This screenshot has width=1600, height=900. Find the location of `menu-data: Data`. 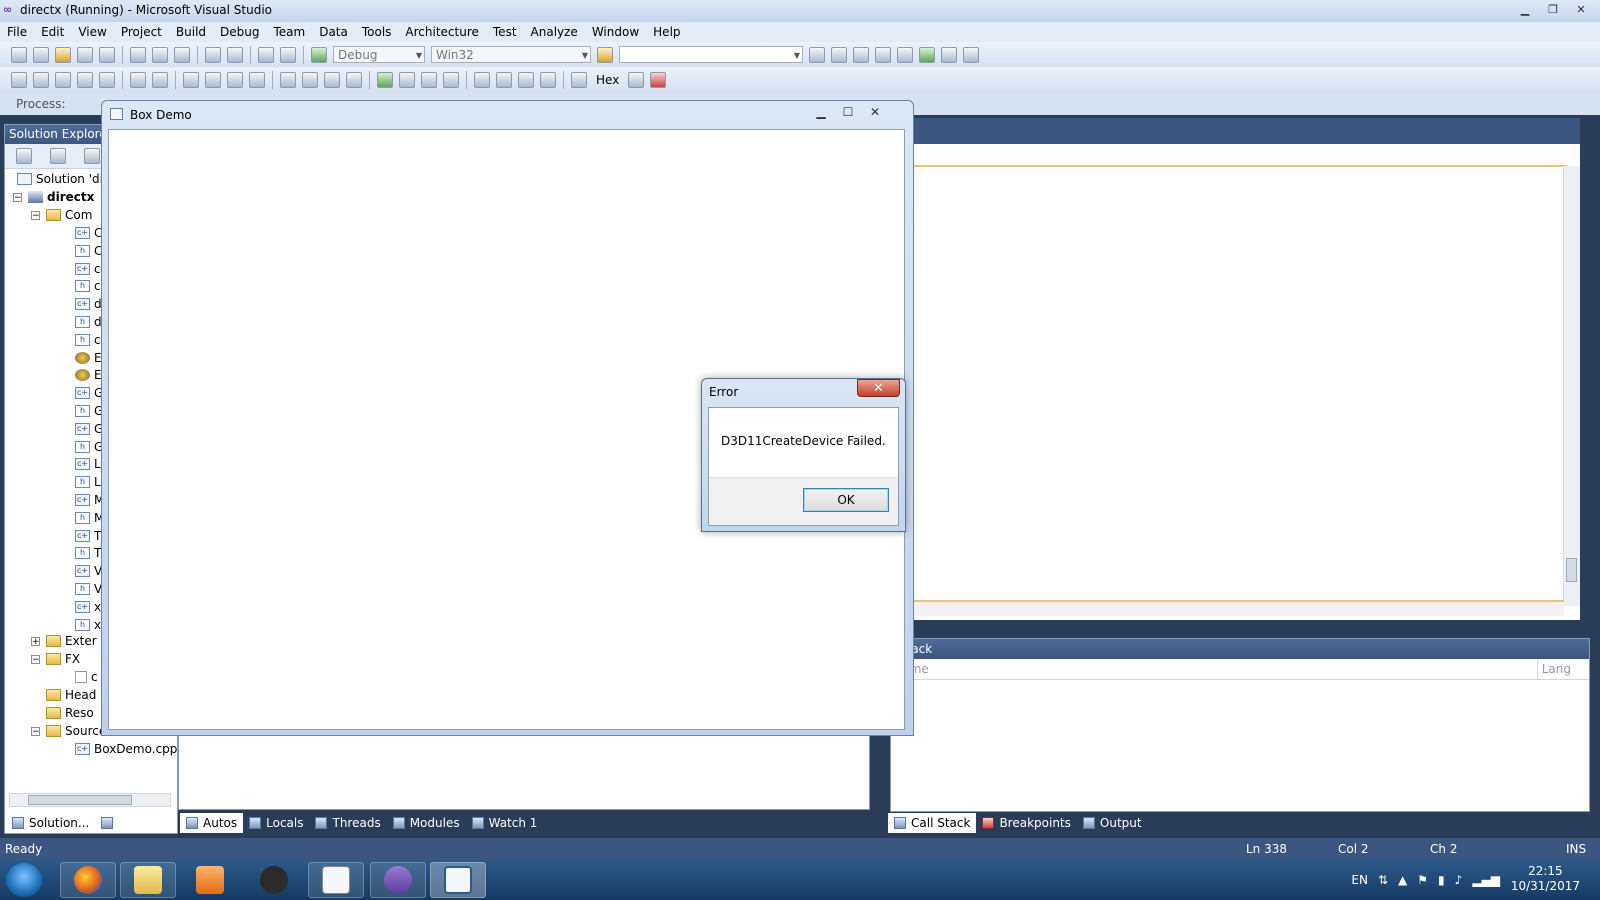

menu-data: Data is located at coordinates (333, 32).